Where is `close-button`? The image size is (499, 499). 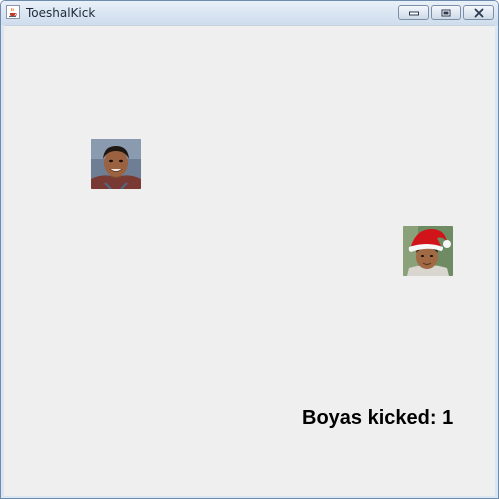 close-button is located at coordinates (478, 12).